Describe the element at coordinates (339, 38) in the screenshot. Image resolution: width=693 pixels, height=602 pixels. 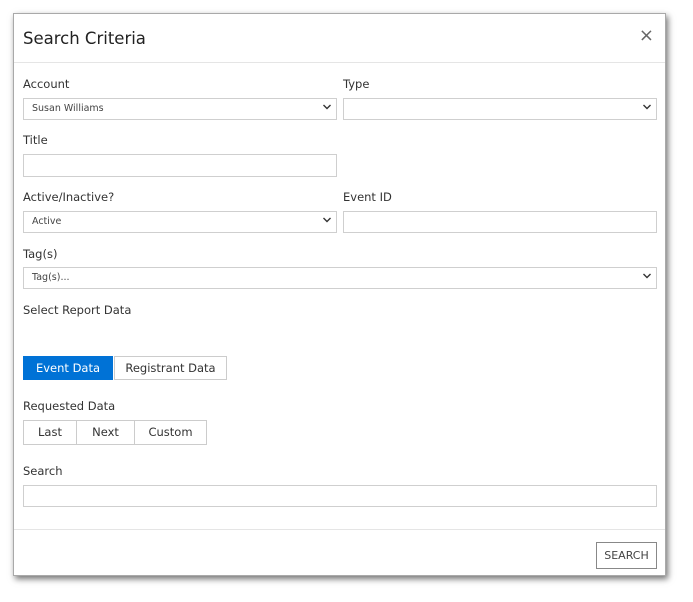
I see `dialog-header: Search Criteria ×` at that location.